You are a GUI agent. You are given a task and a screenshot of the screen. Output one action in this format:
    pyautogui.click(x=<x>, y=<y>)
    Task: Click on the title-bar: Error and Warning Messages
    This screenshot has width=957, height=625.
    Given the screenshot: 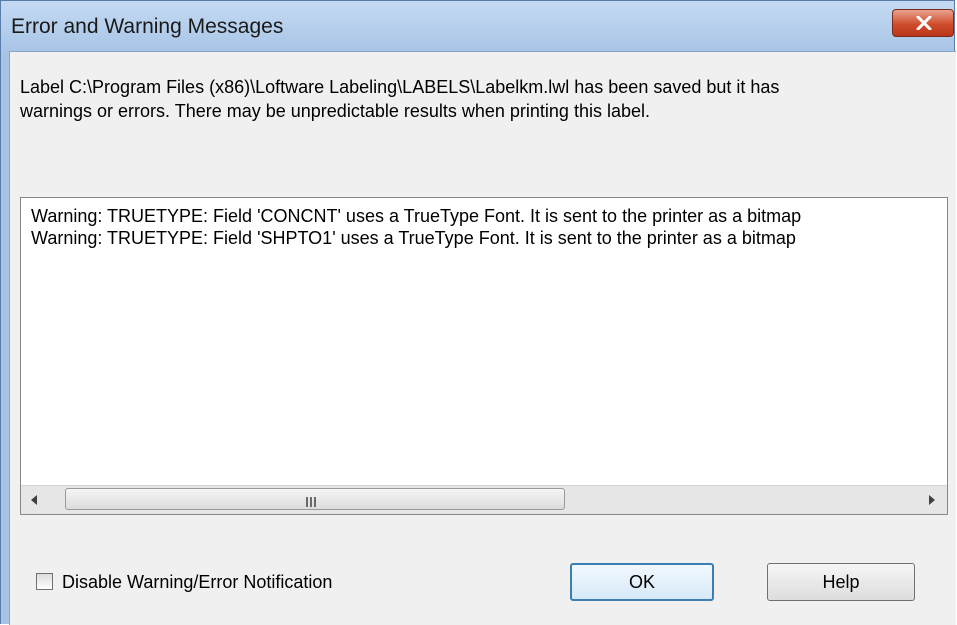 What is the action you would take?
    pyautogui.click(x=477, y=26)
    